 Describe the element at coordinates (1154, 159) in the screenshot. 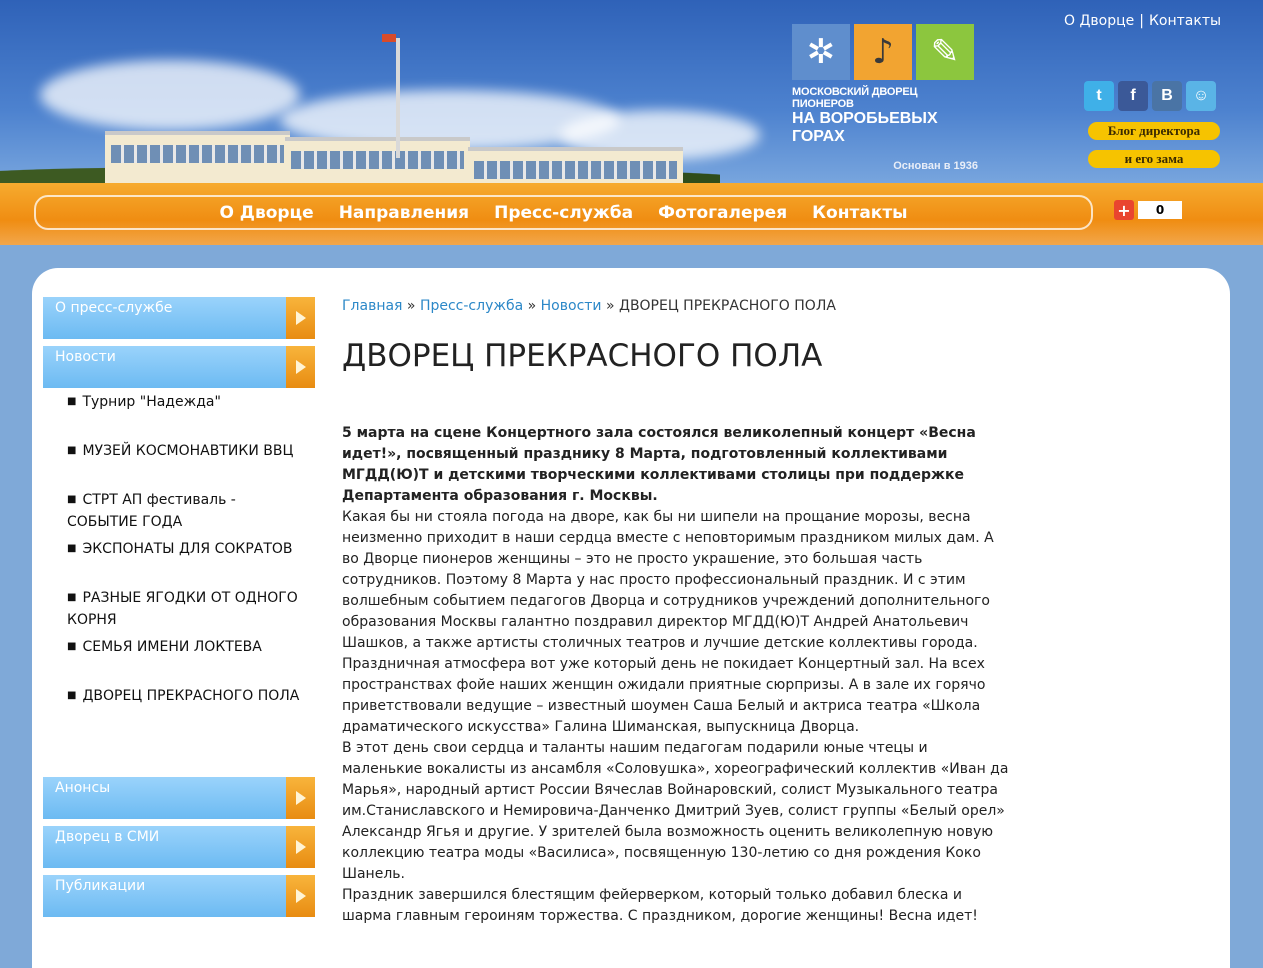

I see `deputy-blog-button: и его зама` at that location.